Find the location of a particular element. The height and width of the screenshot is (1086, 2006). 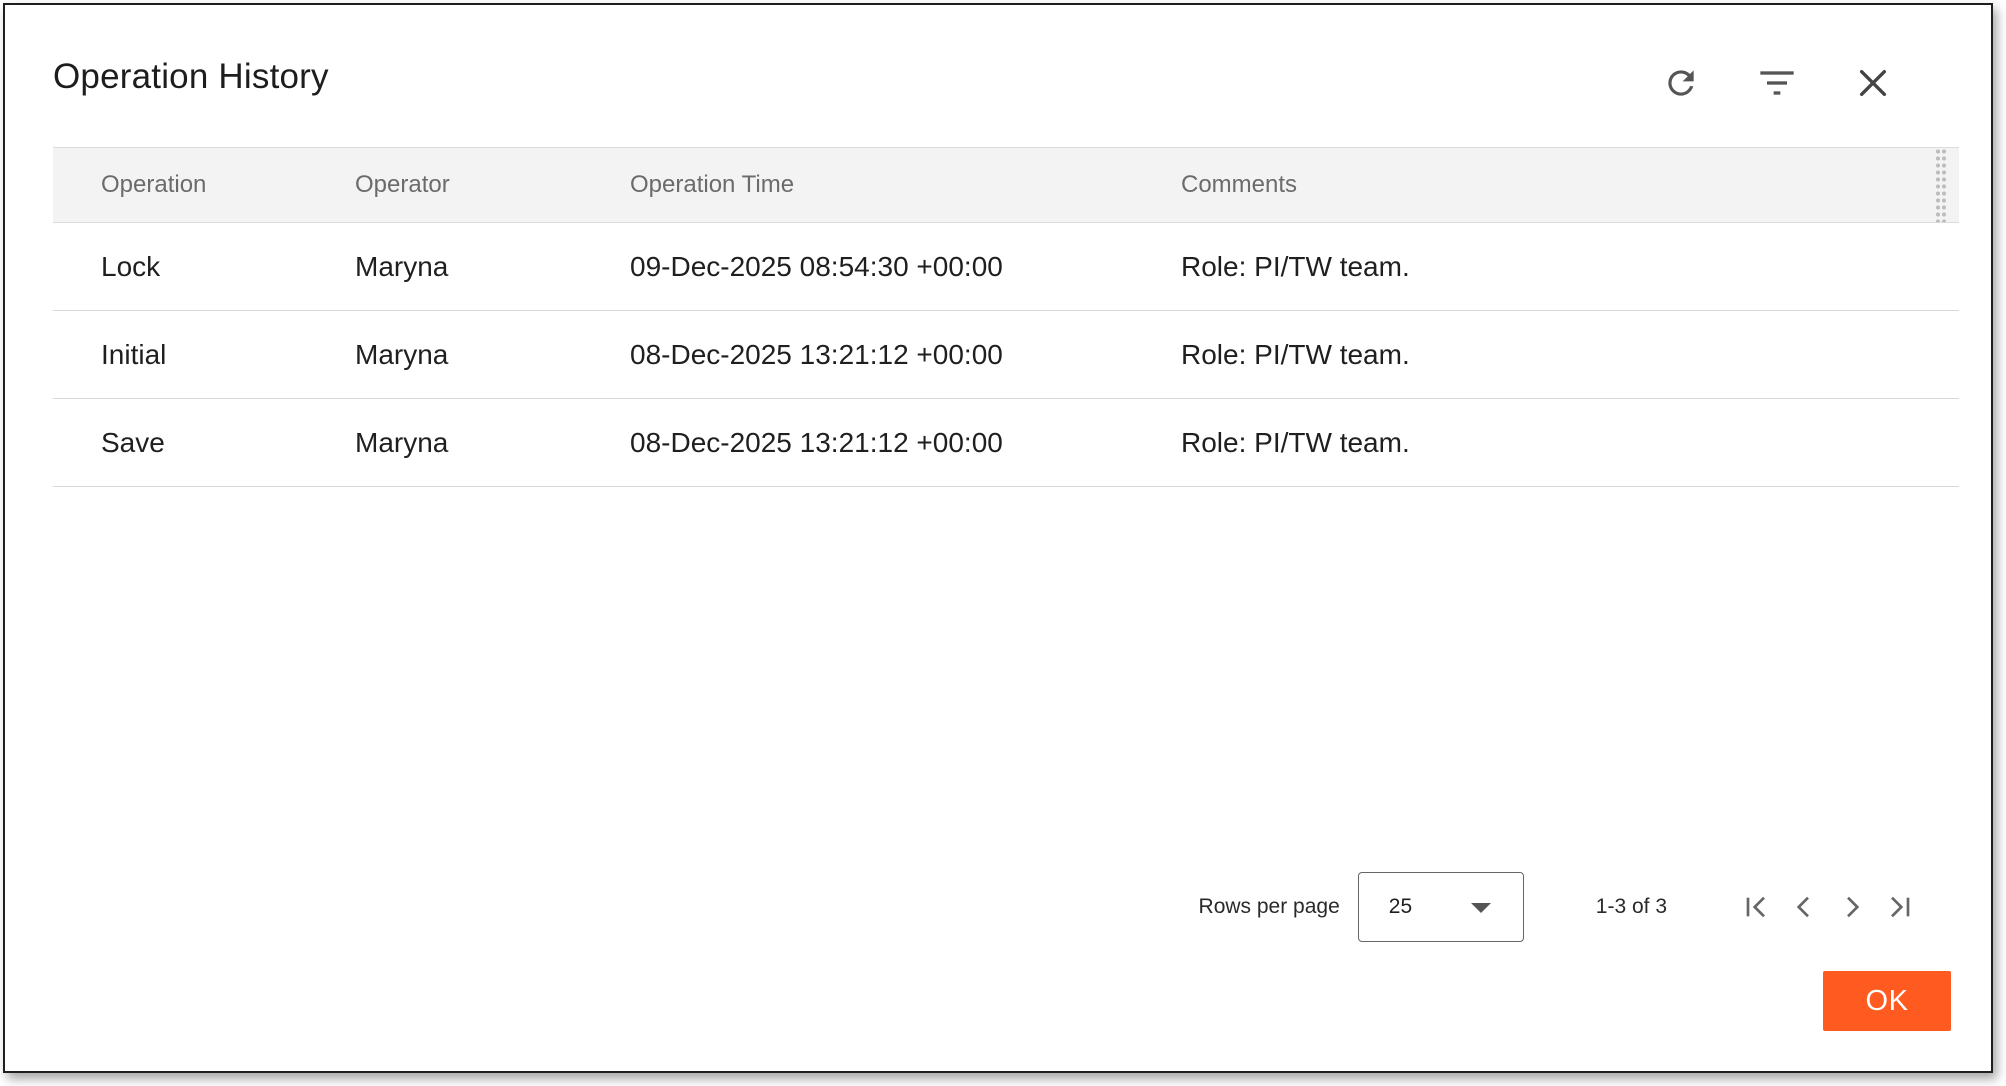

last-page-button is located at coordinates (1900, 907).